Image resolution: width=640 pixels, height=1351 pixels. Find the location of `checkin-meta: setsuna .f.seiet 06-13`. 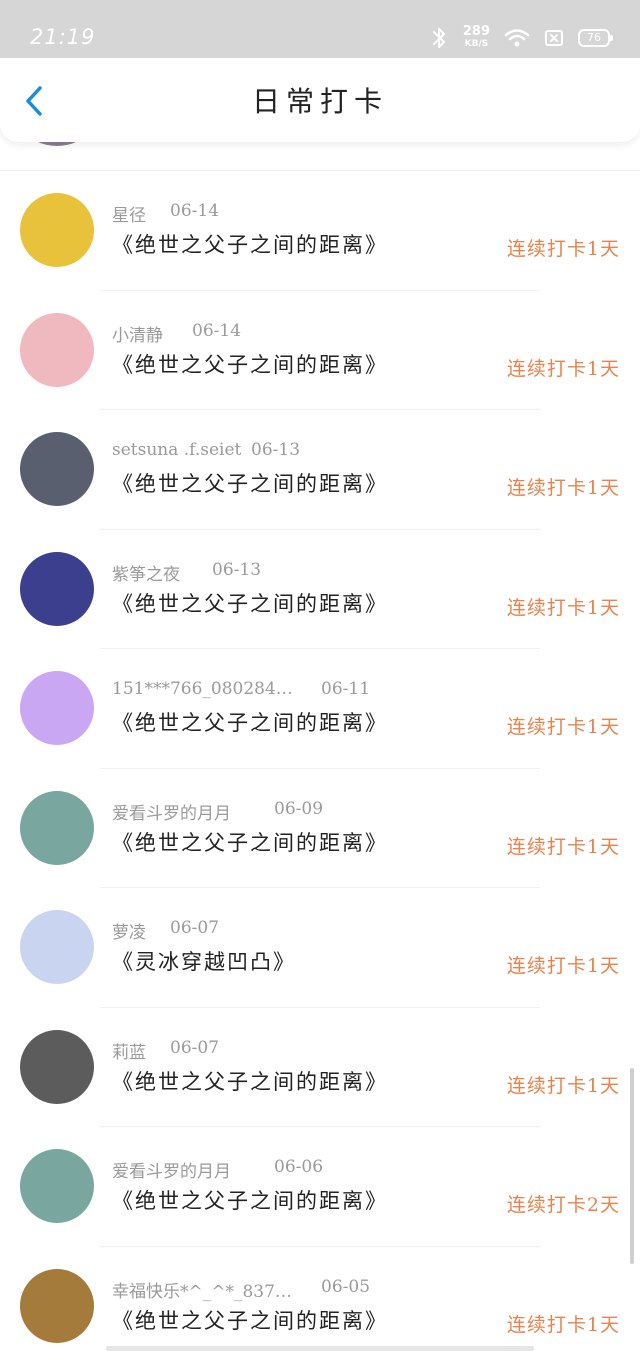

checkin-meta: setsuna .f.seiet 06-13 is located at coordinates (206, 452).